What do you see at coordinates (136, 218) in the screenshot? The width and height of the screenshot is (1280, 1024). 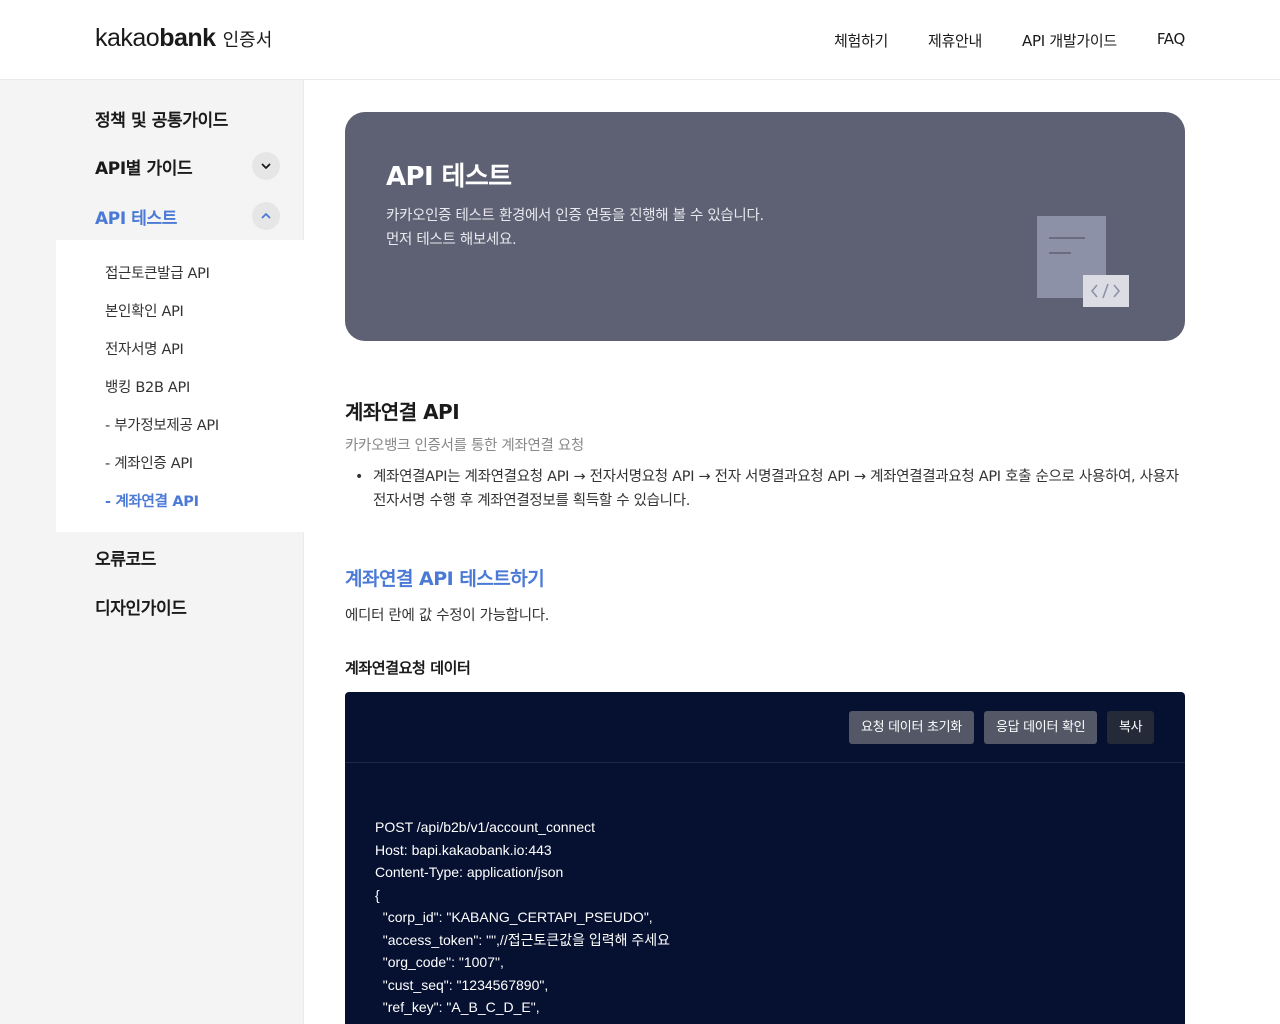 I see `sidebar-item-label: API 테스트` at bounding box center [136, 218].